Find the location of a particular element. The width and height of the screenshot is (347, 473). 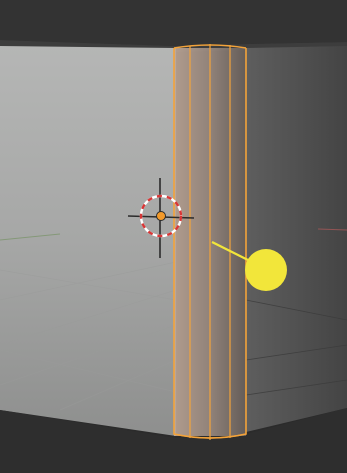

top-area is located at coordinates (173, 23).